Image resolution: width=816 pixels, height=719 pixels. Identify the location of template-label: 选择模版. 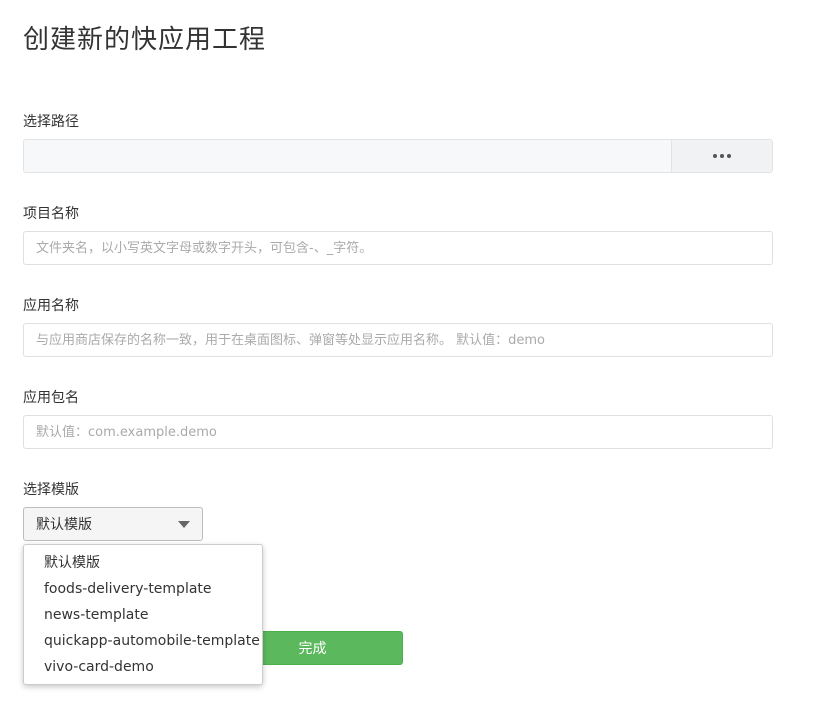
(51, 490).